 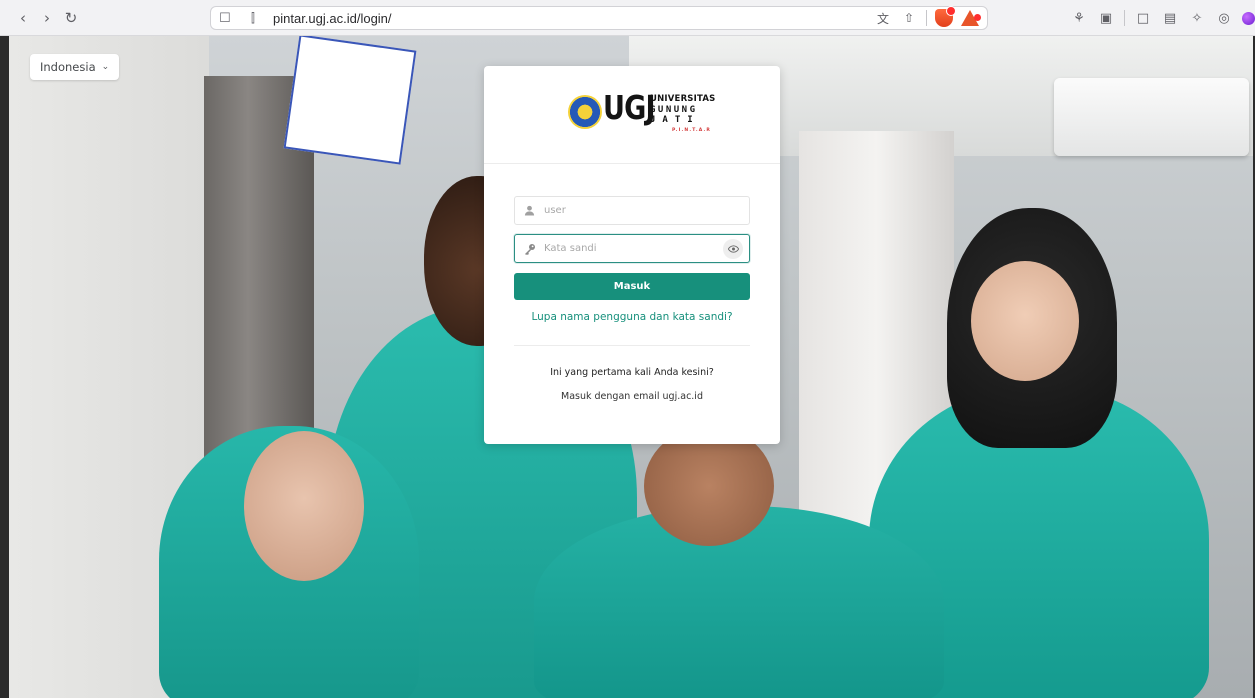 I want to click on leo-icon: ✧, so click(x=1197, y=18).